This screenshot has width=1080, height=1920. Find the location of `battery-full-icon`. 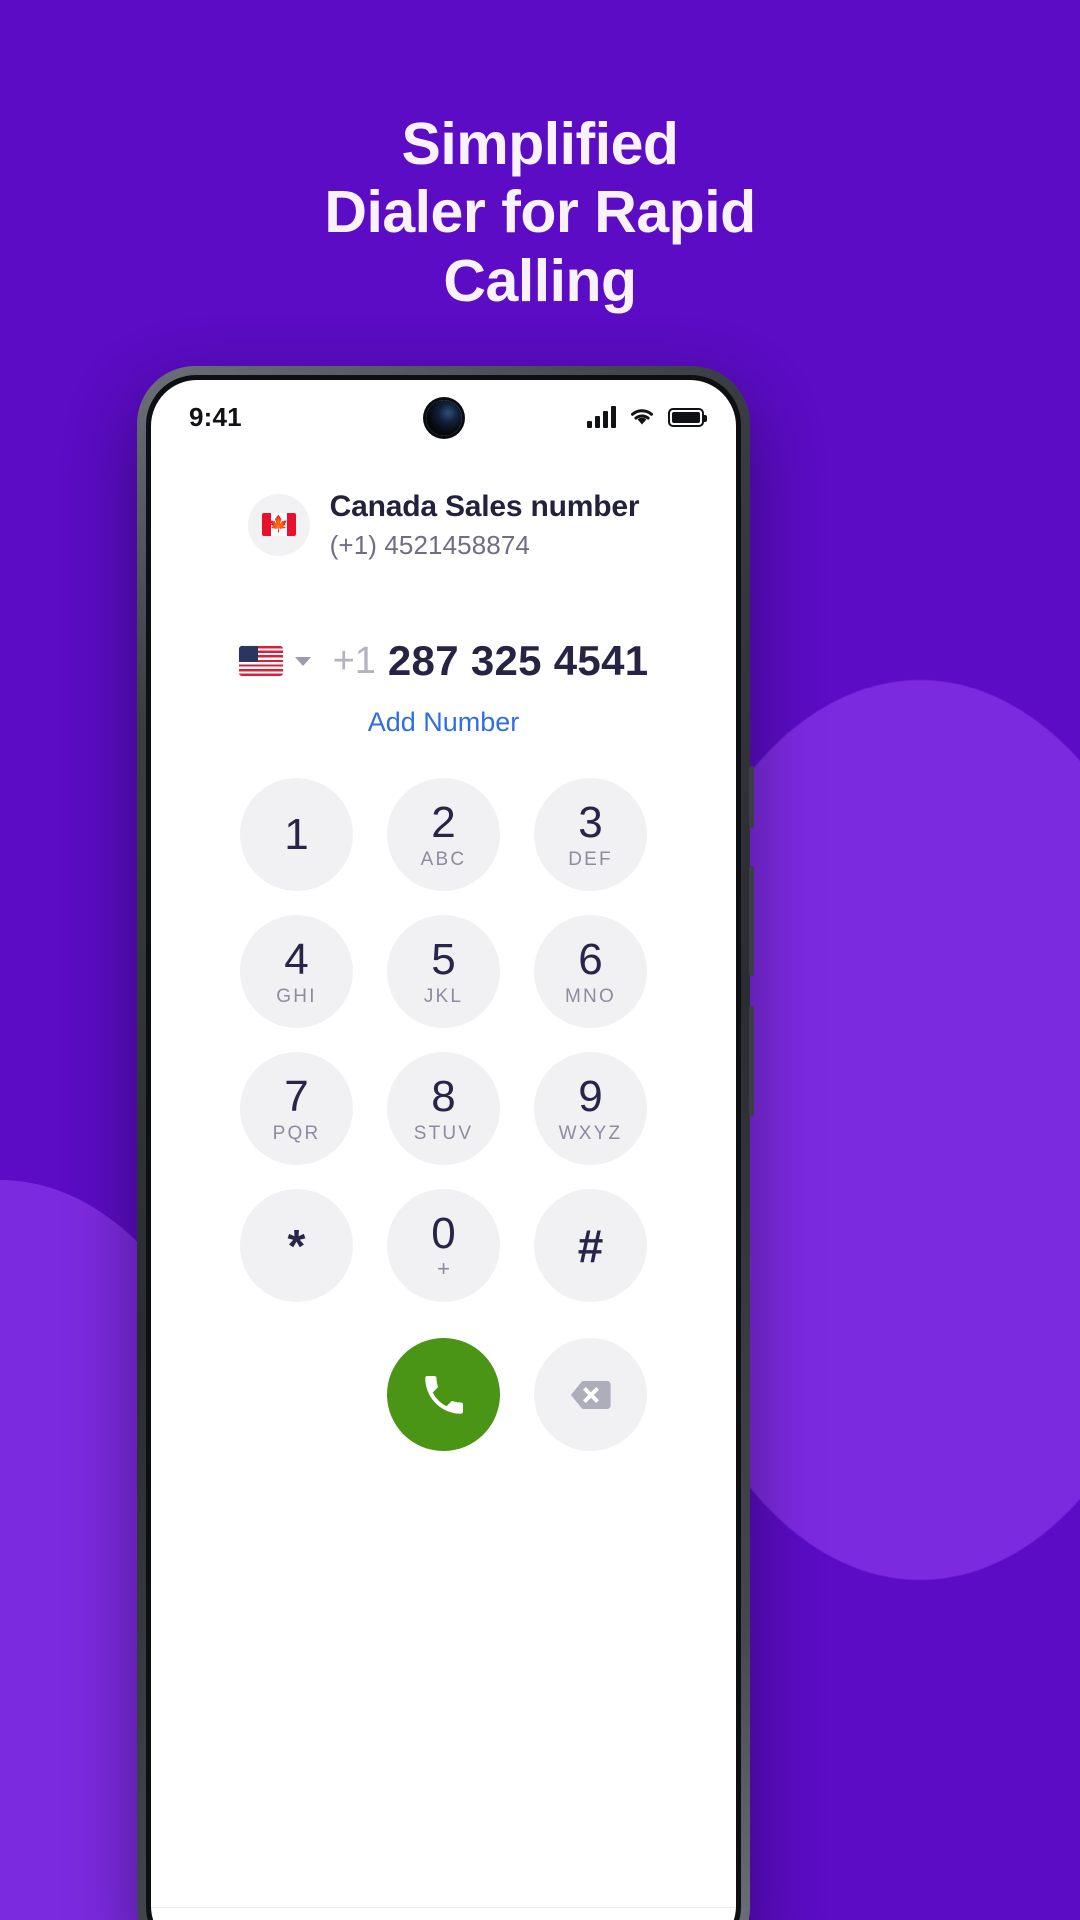

battery-full-icon is located at coordinates (687, 417).